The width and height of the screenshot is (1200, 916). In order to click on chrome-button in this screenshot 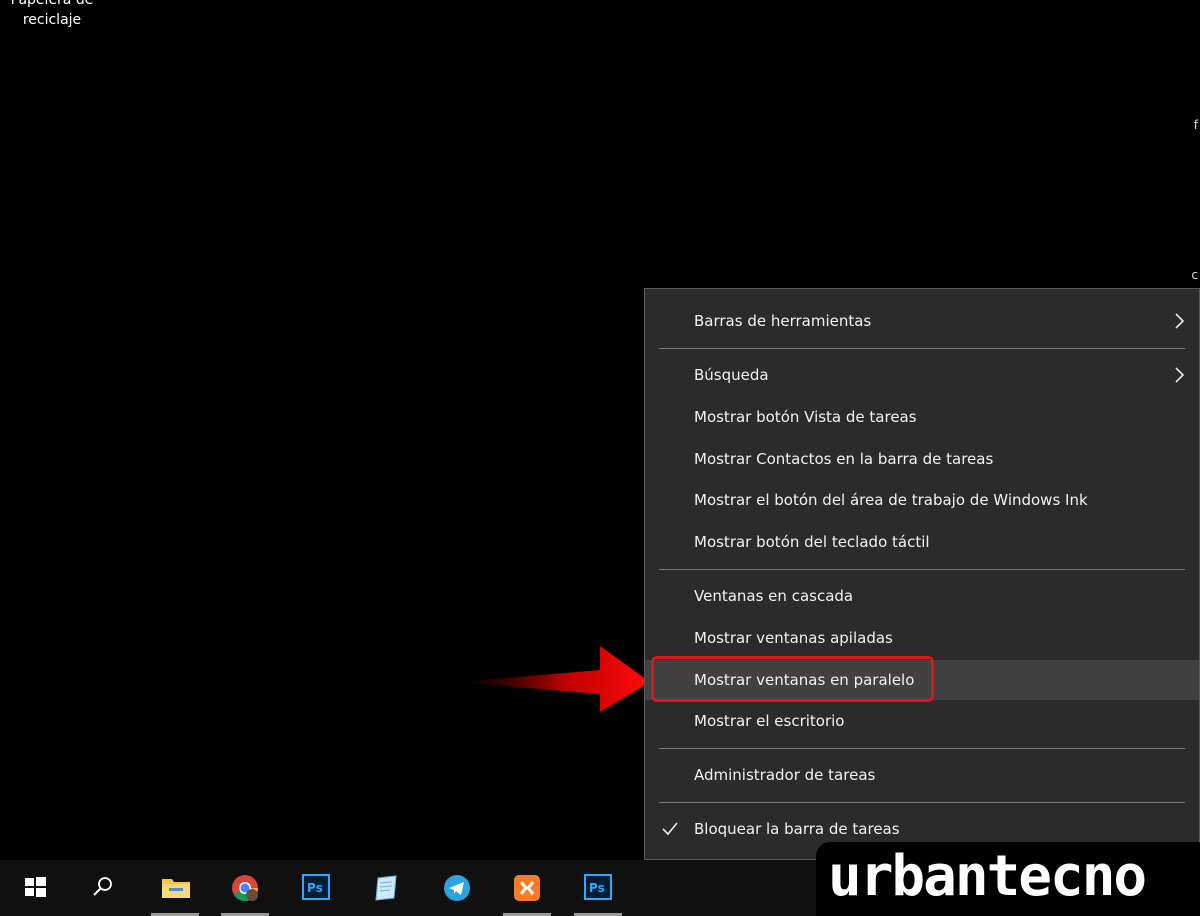, I will do `click(245, 888)`.